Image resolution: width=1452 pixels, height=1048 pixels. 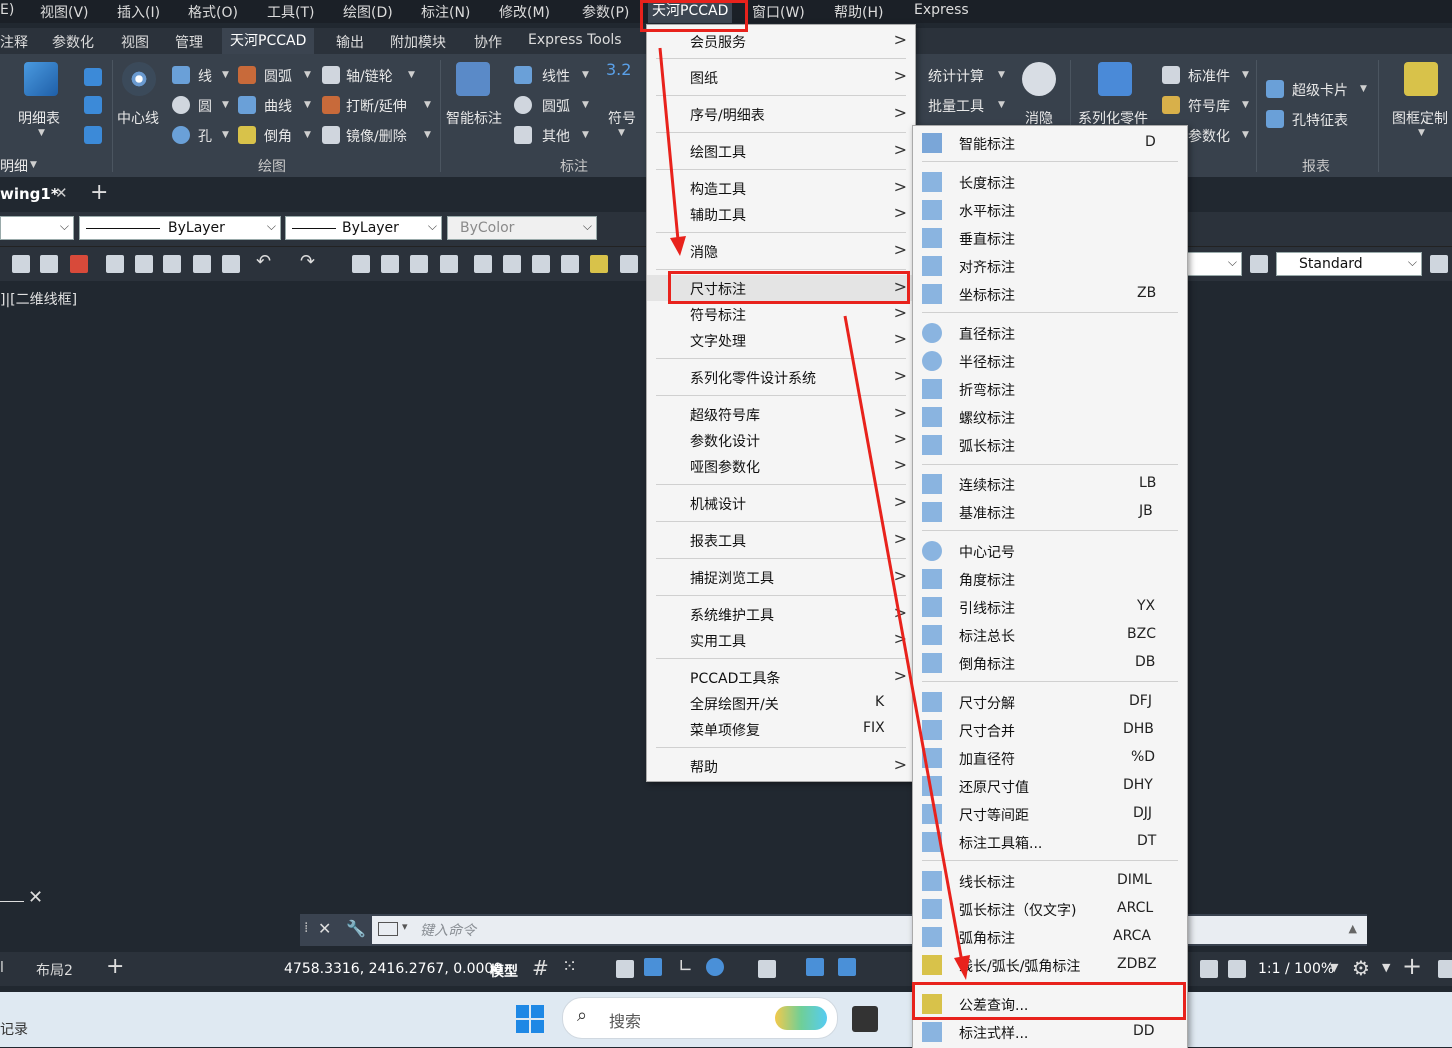 What do you see at coordinates (213, 12) in the screenshot?
I see `menu-format: 格式(O)` at bounding box center [213, 12].